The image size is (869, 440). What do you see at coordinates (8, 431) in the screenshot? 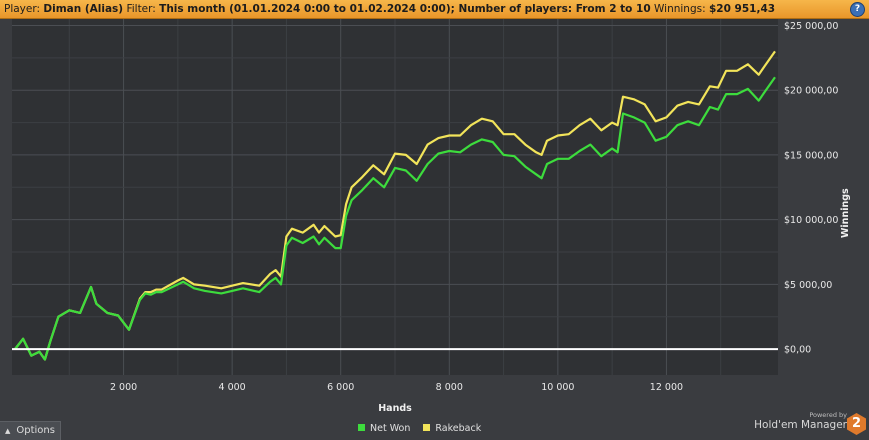
I see `expand-up-icon: ▲` at bounding box center [8, 431].